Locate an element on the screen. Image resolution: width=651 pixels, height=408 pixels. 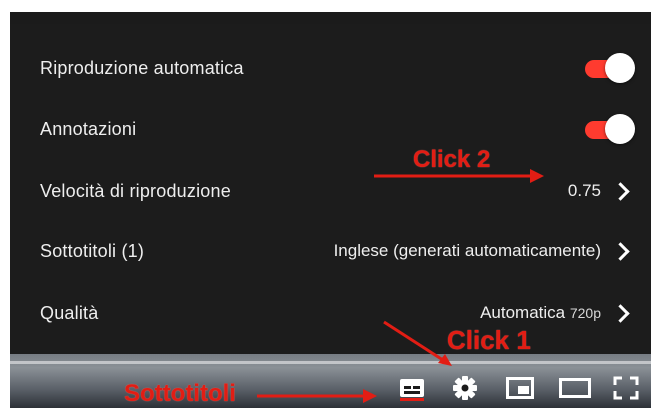
annotations-toggle is located at coordinates (610, 129).